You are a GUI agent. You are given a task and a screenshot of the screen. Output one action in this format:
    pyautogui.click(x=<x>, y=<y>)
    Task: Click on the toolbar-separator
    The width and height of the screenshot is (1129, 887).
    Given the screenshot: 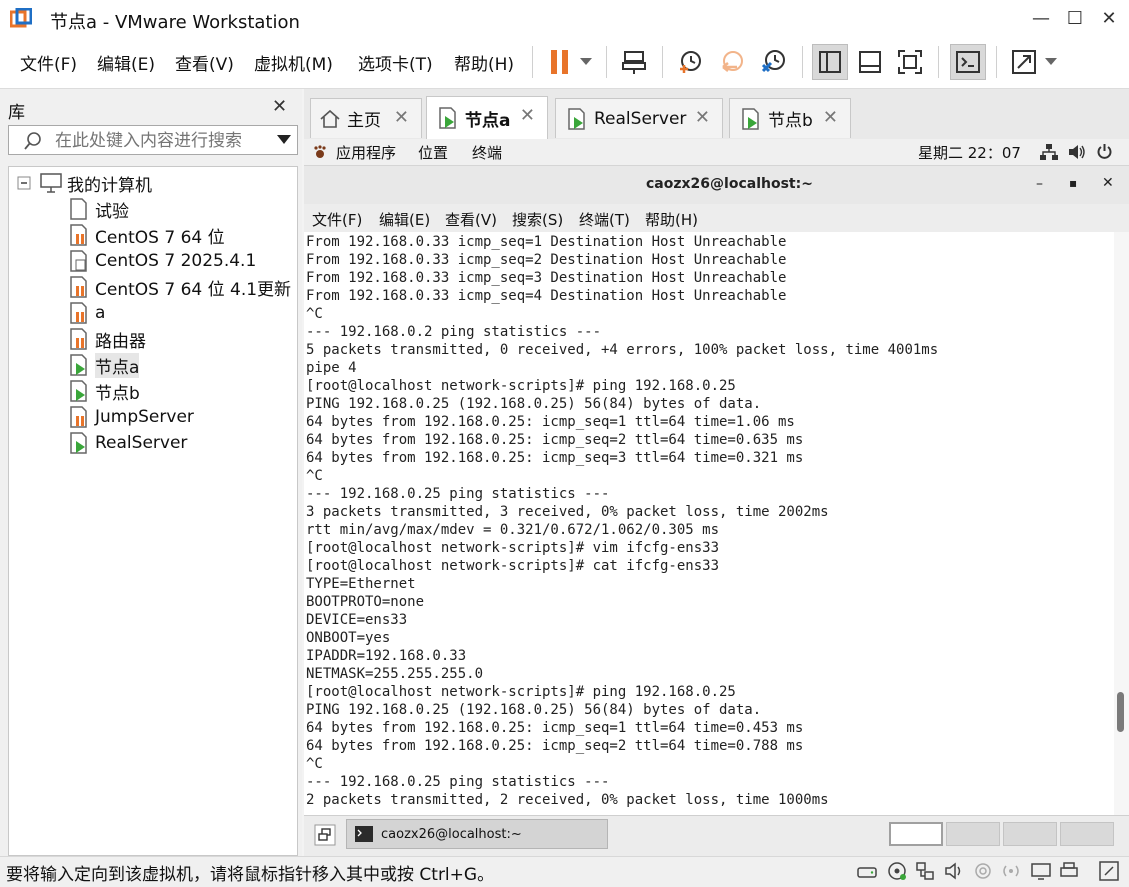 What is the action you would take?
    pyautogui.click(x=996, y=62)
    